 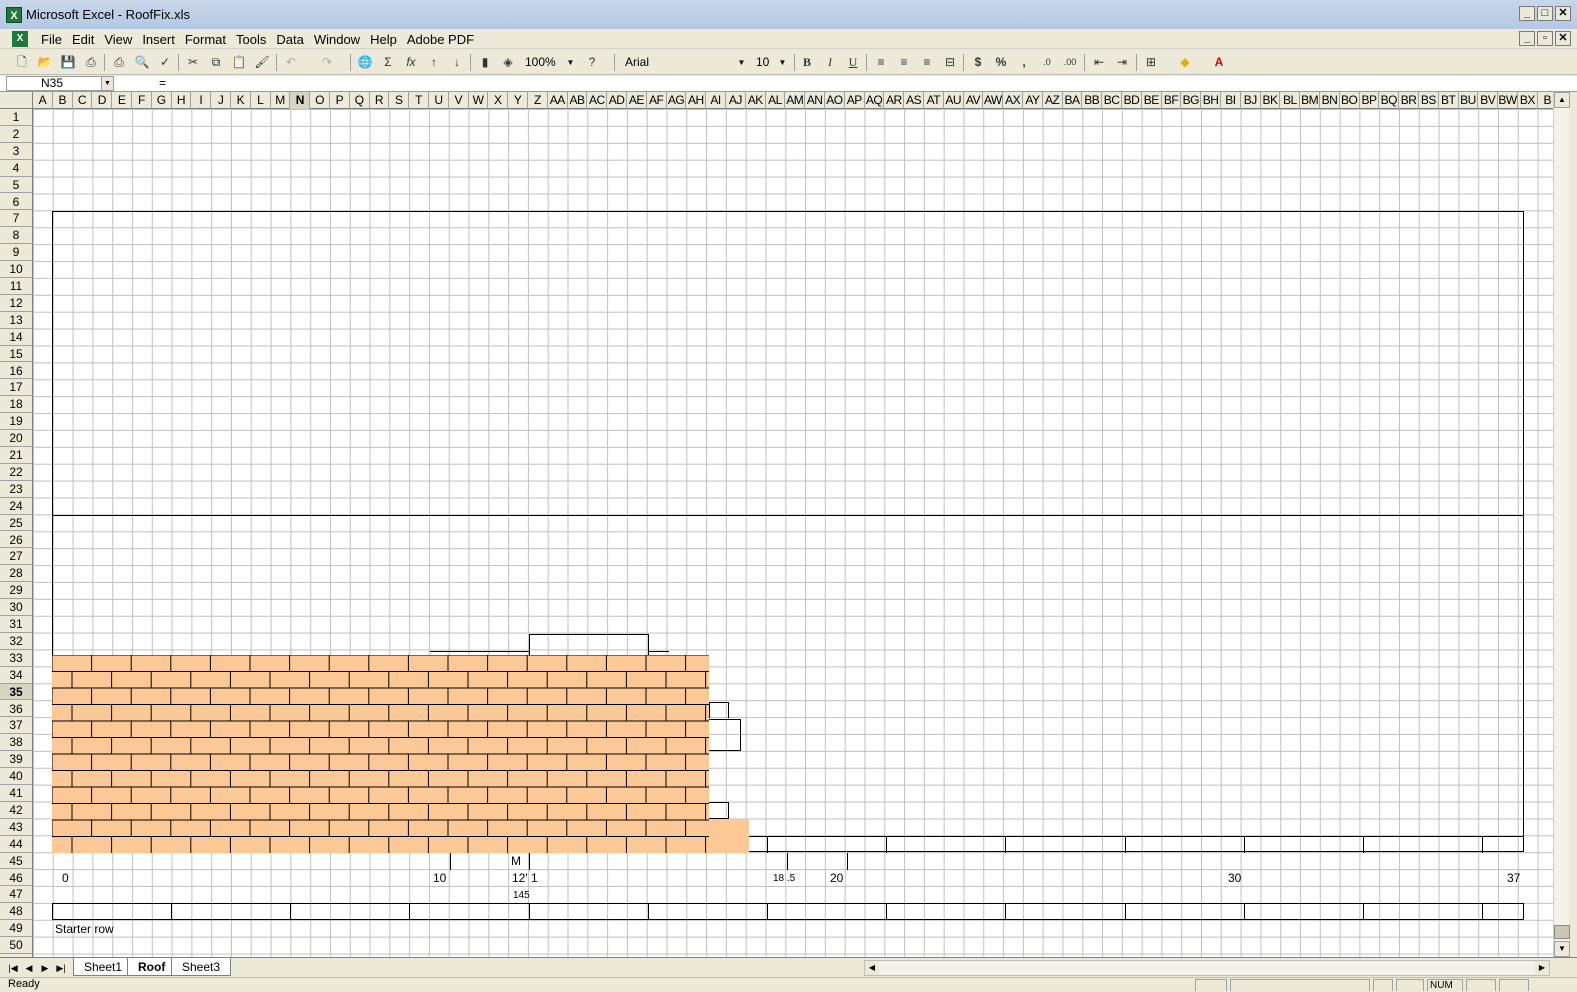 What do you see at coordinates (815, 100) in the screenshot?
I see `column-header: AN` at bounding box center [815, 100].